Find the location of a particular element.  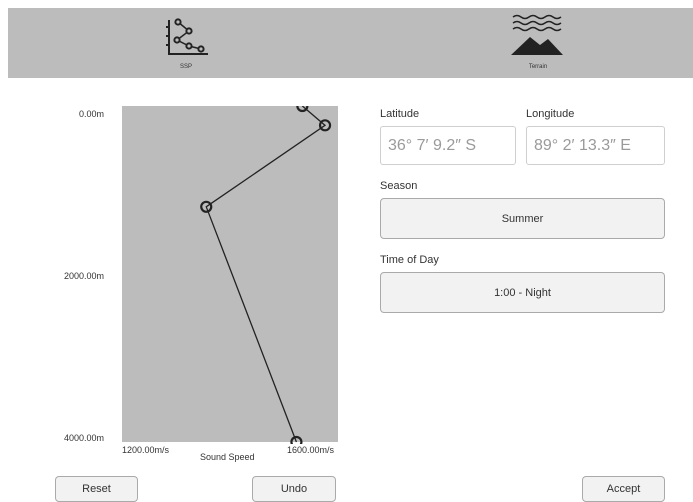

undo-button-label: Undo is located at coordinates (294, 489).